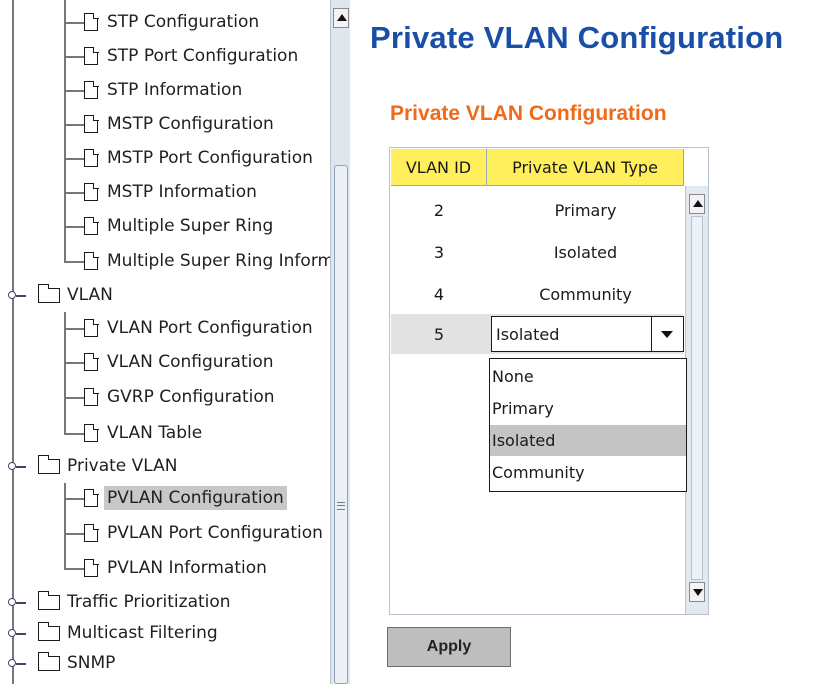  Describe the element at coordinates (91, 663) in the screenshot. I see `tree-item-label: SNMP` at that location.